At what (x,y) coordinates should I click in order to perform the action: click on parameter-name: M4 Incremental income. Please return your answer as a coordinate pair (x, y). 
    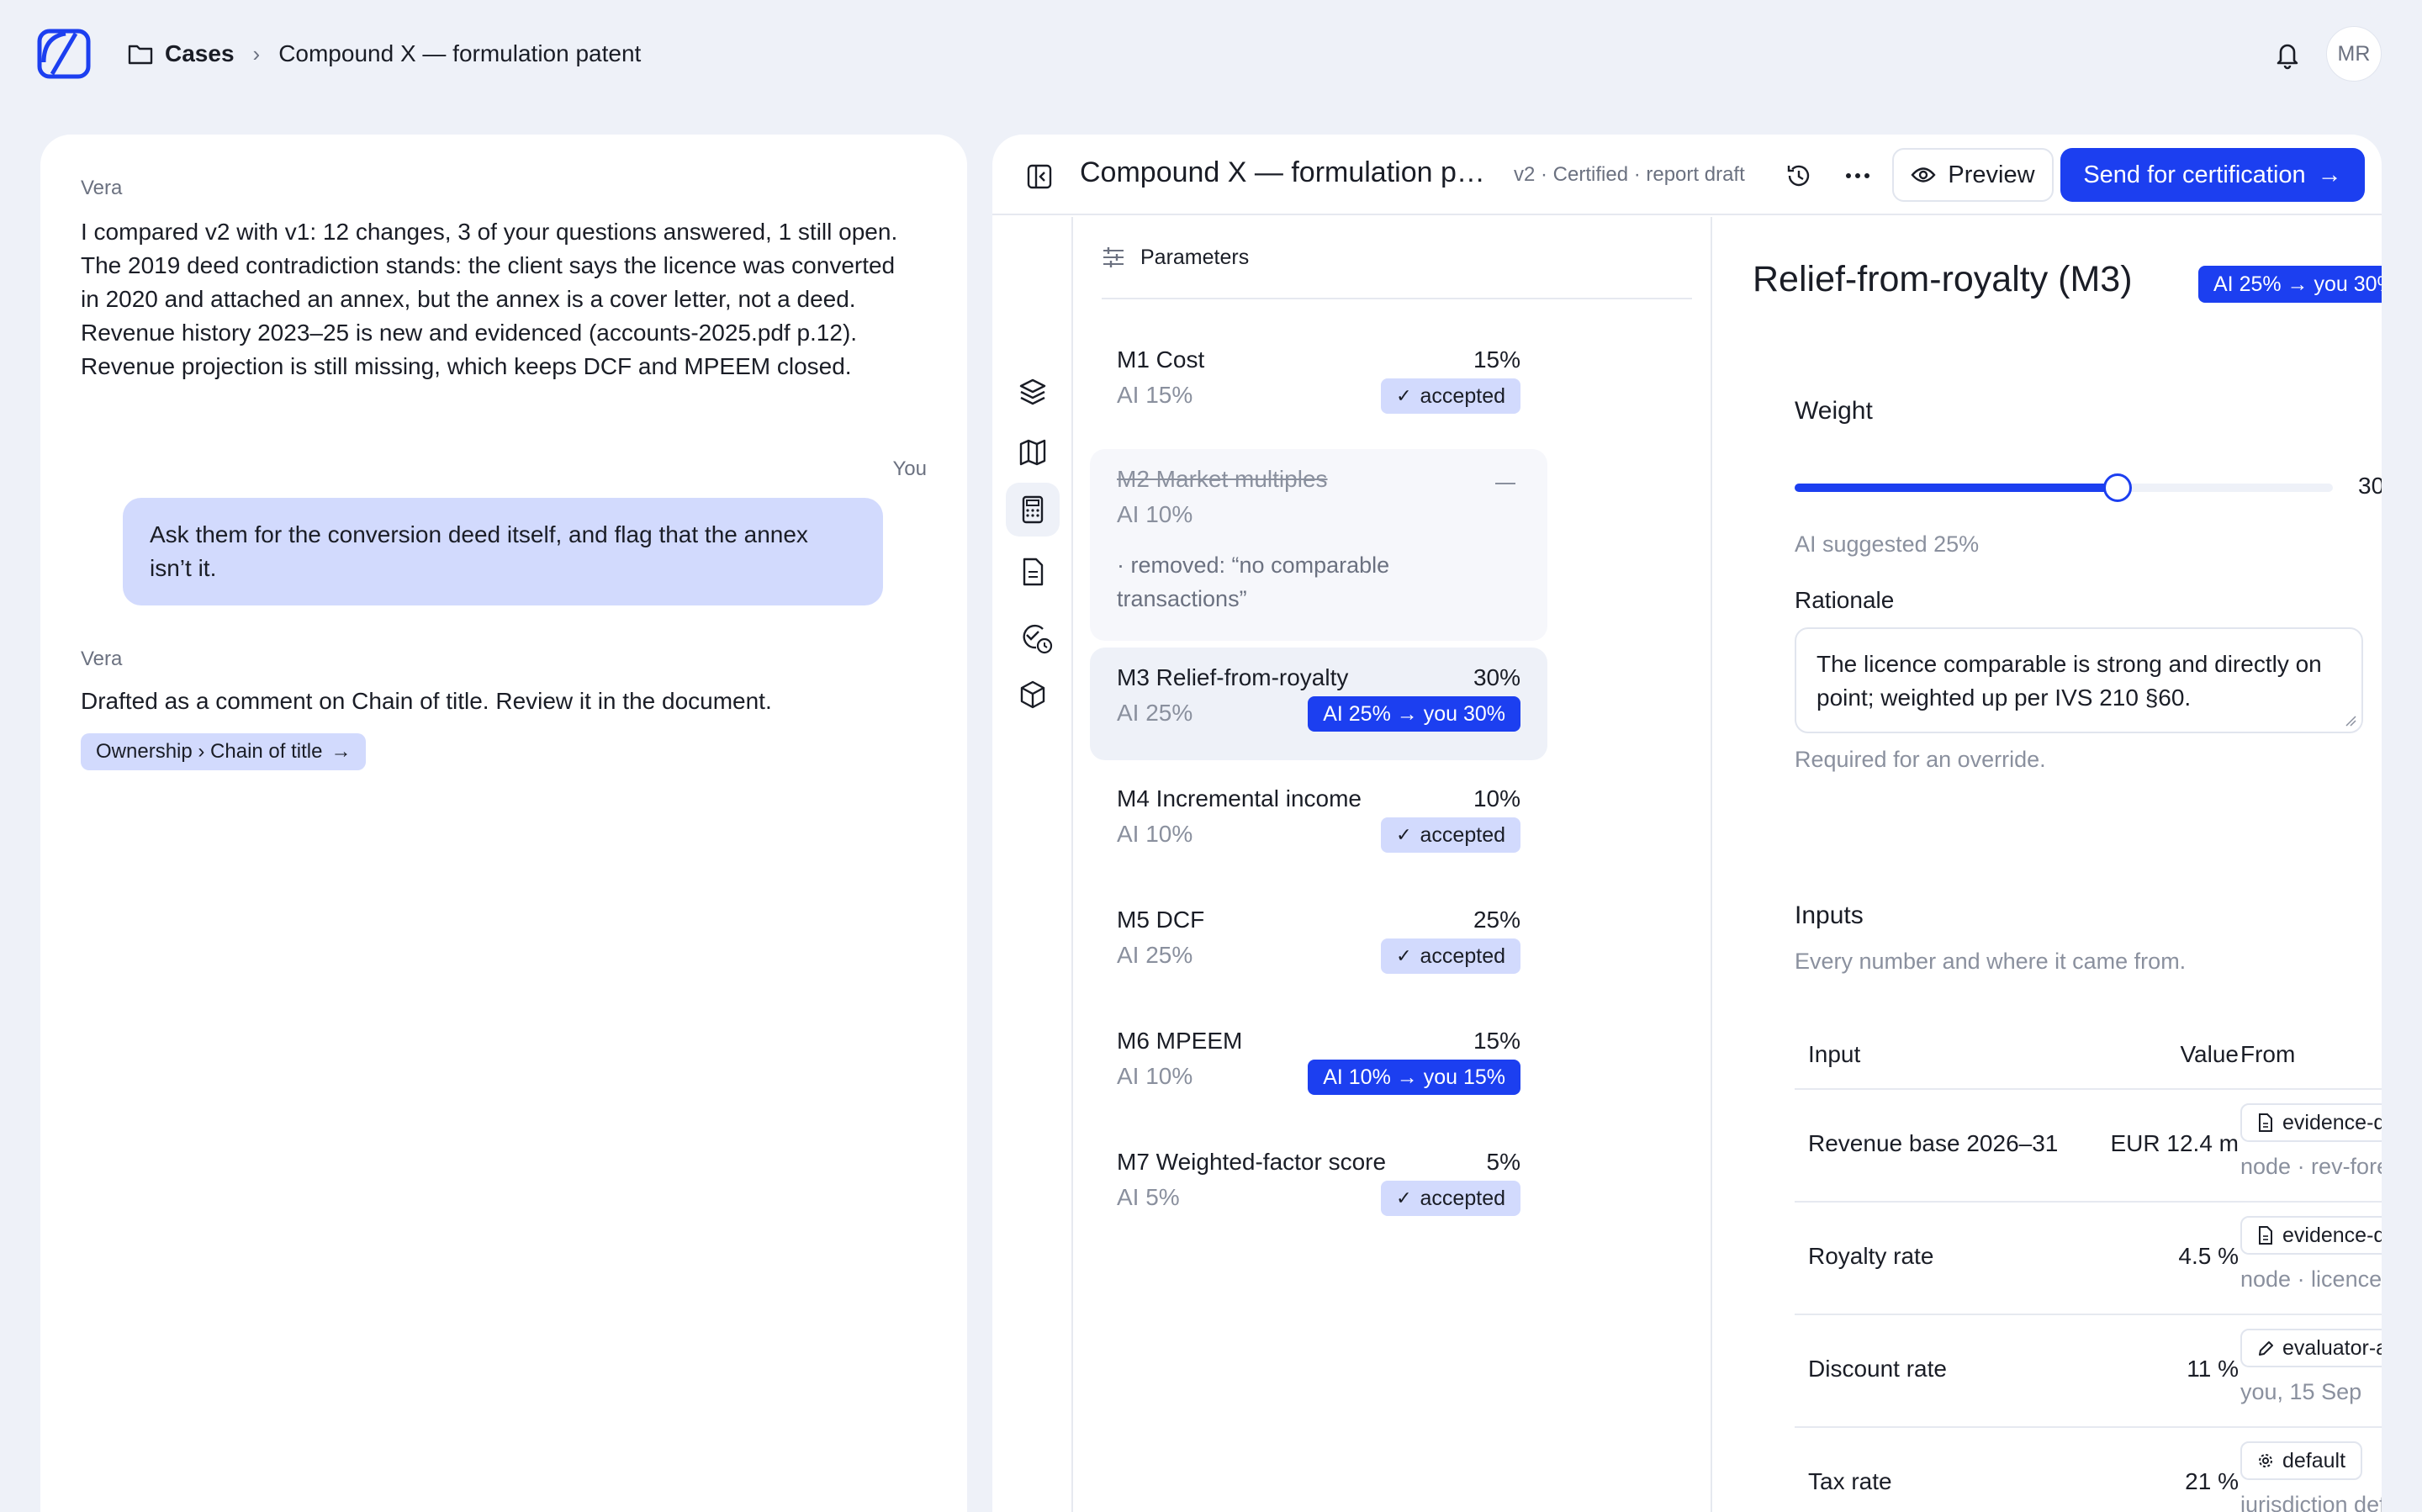
    Looking at the image, I should click on (1239, 798).